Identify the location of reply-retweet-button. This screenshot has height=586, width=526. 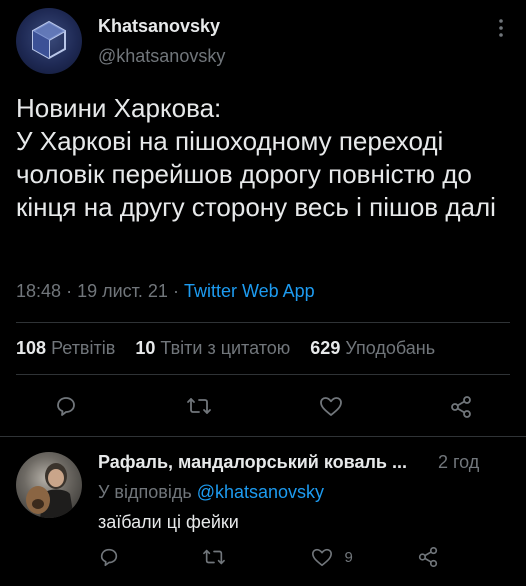
(214, 559).